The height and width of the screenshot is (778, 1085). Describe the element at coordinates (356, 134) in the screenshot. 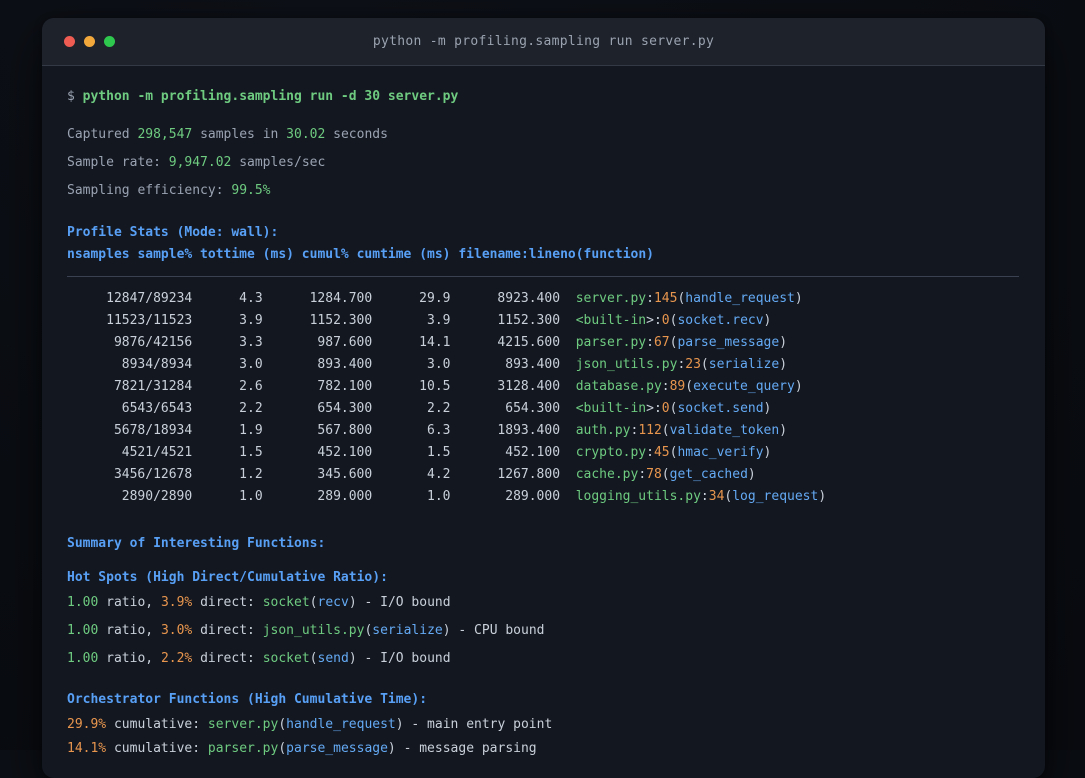

I see `captured-post-label: seconds` at that location.